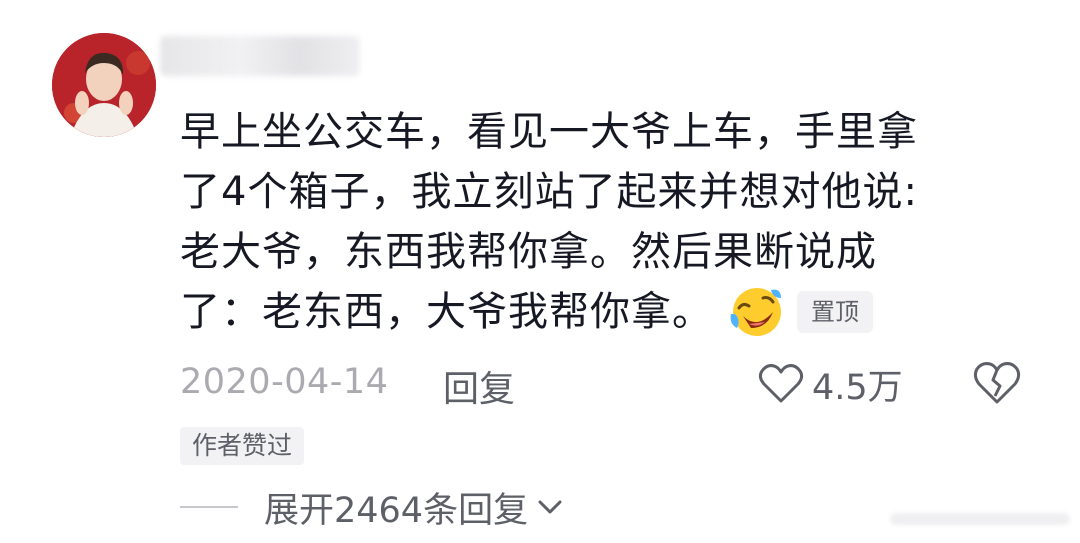 This screenshot has height=543, width=1080. What do you see at coordinates (857, 387) in the screenshot?
I see `like-count: 4.5万` at bounding box center [857, 387].